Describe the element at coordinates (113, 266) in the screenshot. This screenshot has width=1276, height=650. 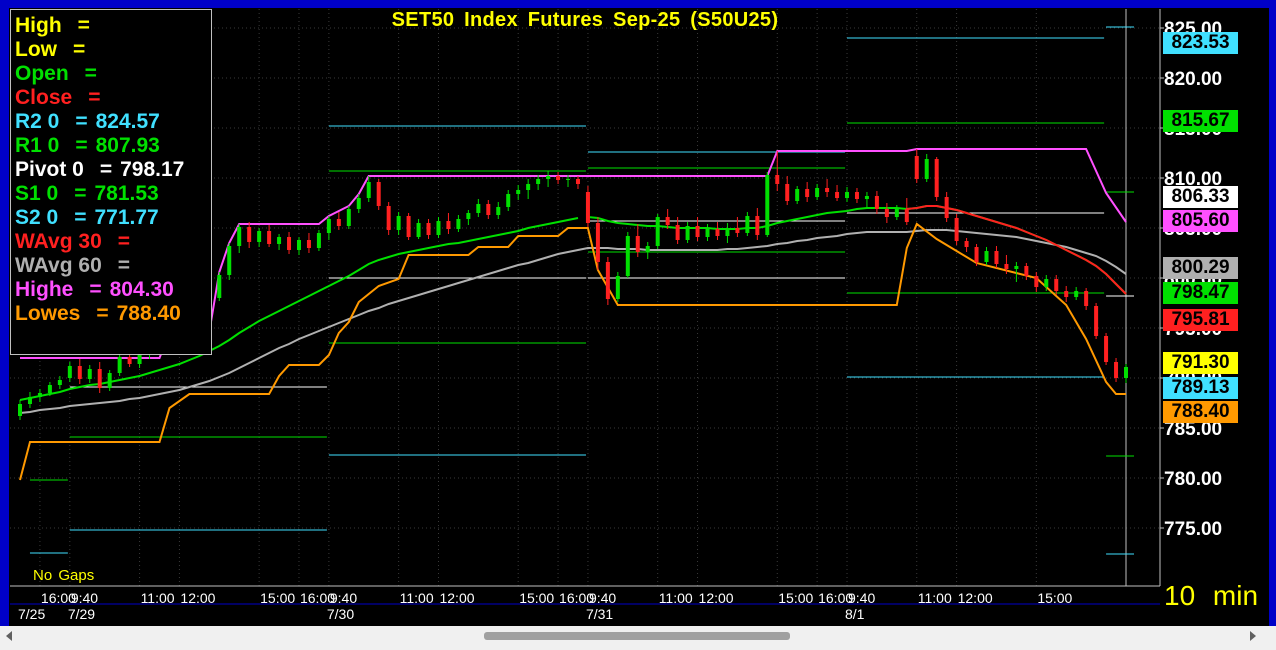
I see `legend-row: WAvg 60 =` at that location.